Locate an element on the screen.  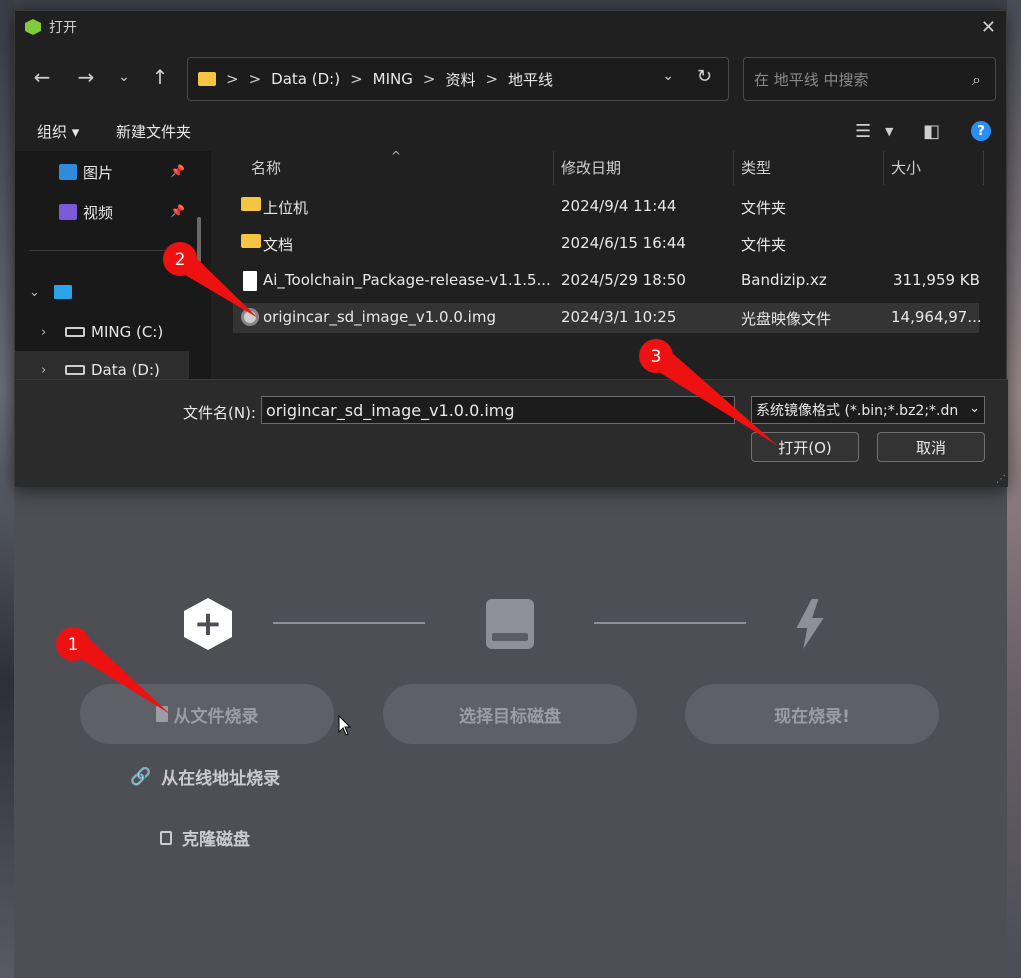
new-folder-button: 新建文件夹 is located at coordinates (153, 131).